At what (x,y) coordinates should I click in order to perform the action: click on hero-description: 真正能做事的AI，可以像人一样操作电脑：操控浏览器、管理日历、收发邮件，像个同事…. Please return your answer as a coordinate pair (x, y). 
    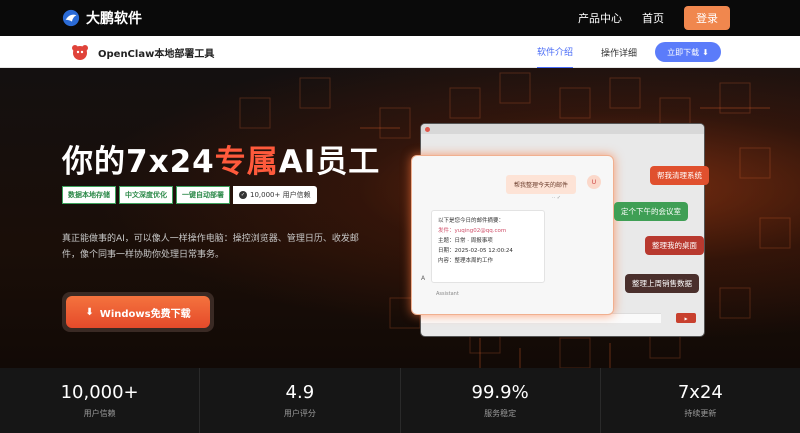
    Looking at the image, I should click on (210, 247).